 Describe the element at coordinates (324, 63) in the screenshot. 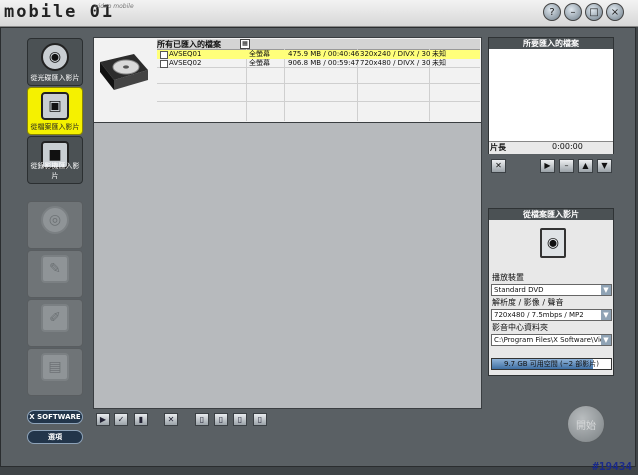

I see `file-size: 906.8 MB / 00:59:47` at that location.